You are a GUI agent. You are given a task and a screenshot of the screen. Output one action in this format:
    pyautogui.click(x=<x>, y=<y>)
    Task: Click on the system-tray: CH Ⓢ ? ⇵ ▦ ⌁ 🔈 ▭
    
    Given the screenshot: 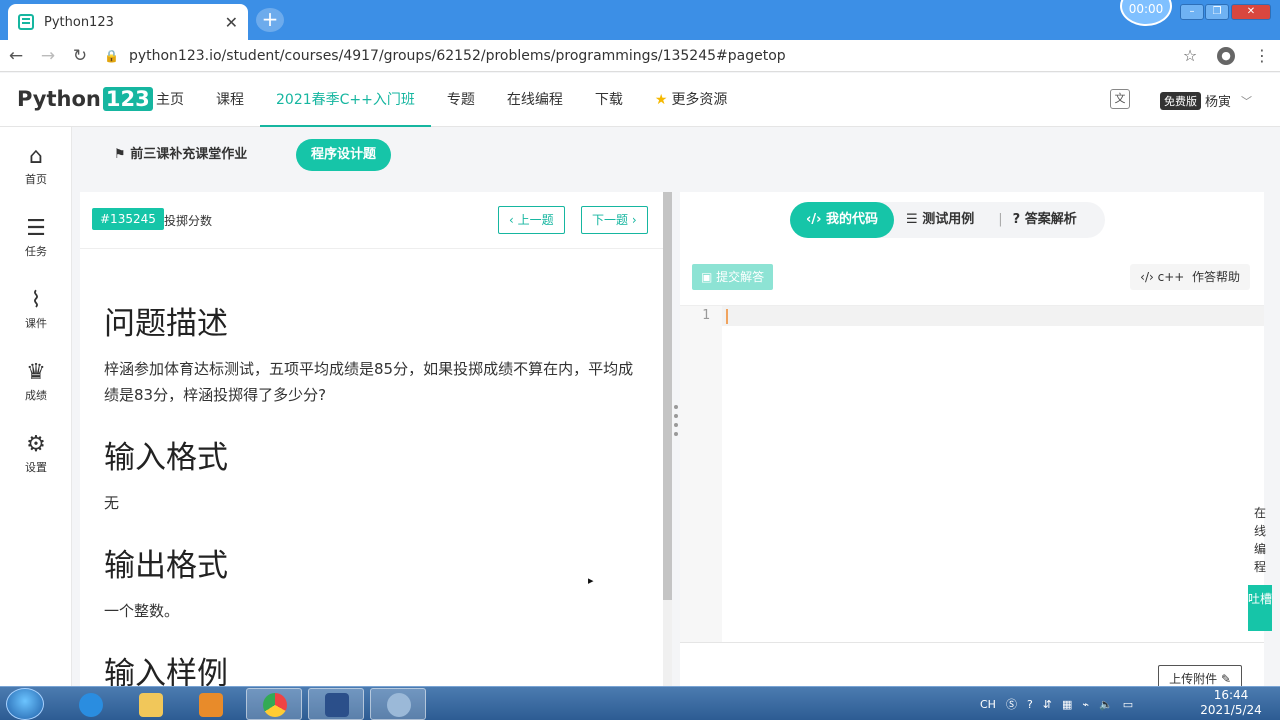 What is the action you would take?
    pyautogui.click(x=1061, y=703)
    